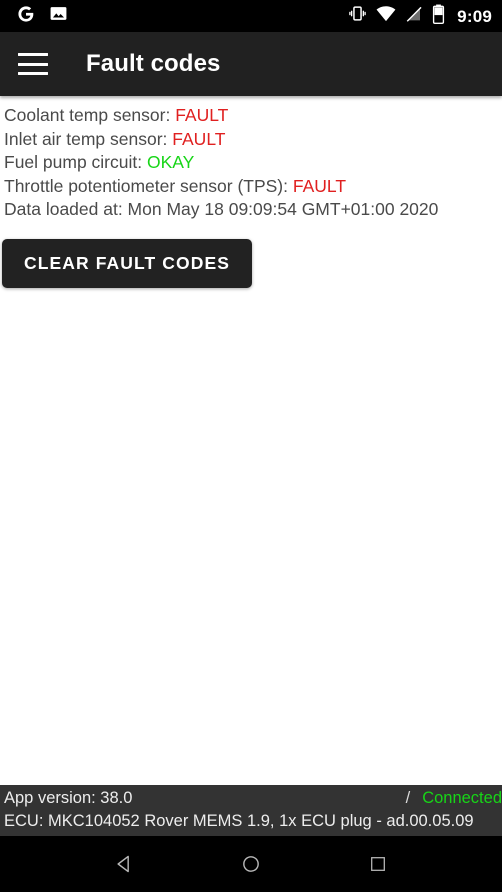  I want to click on status-bar-system-icons: 9:09, so click(420, 16).